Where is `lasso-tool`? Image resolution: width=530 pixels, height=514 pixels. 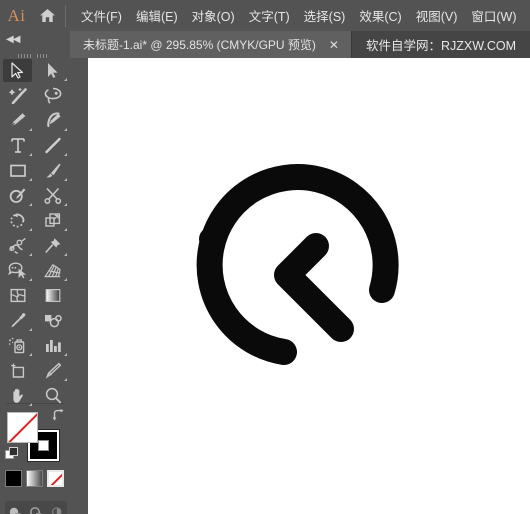
lasso-tool is located at coordinates (52, 95).